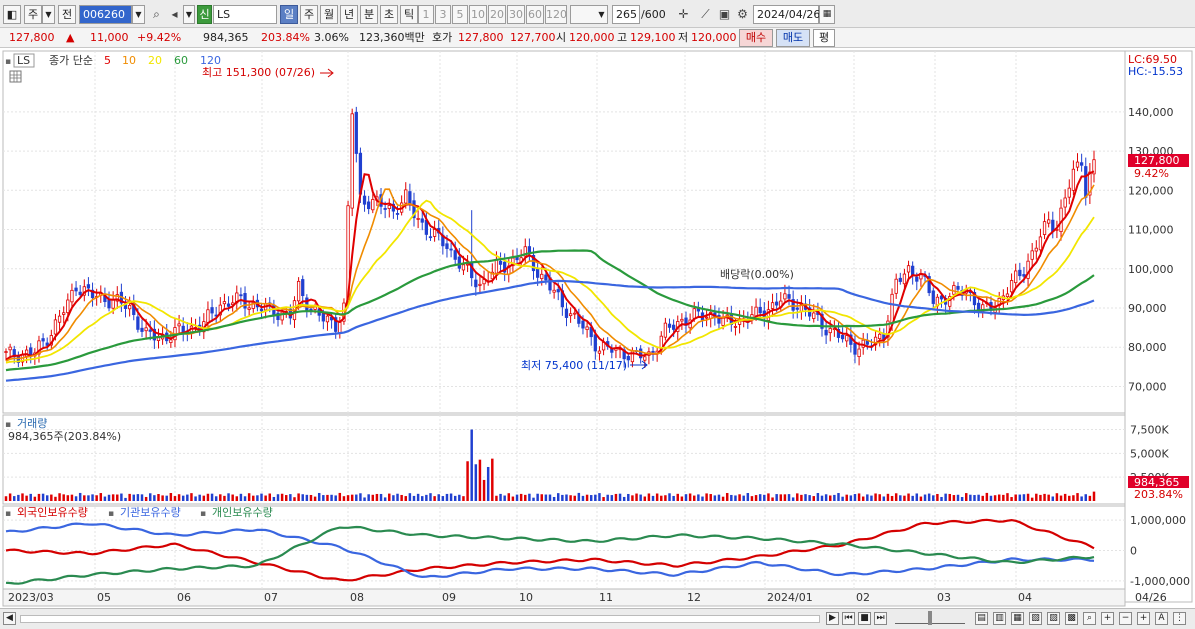 The image size is (1195, 629). Describe the element at coordinates (724, 14) in the screenshot. I see `save-icon: ▣` at that location.